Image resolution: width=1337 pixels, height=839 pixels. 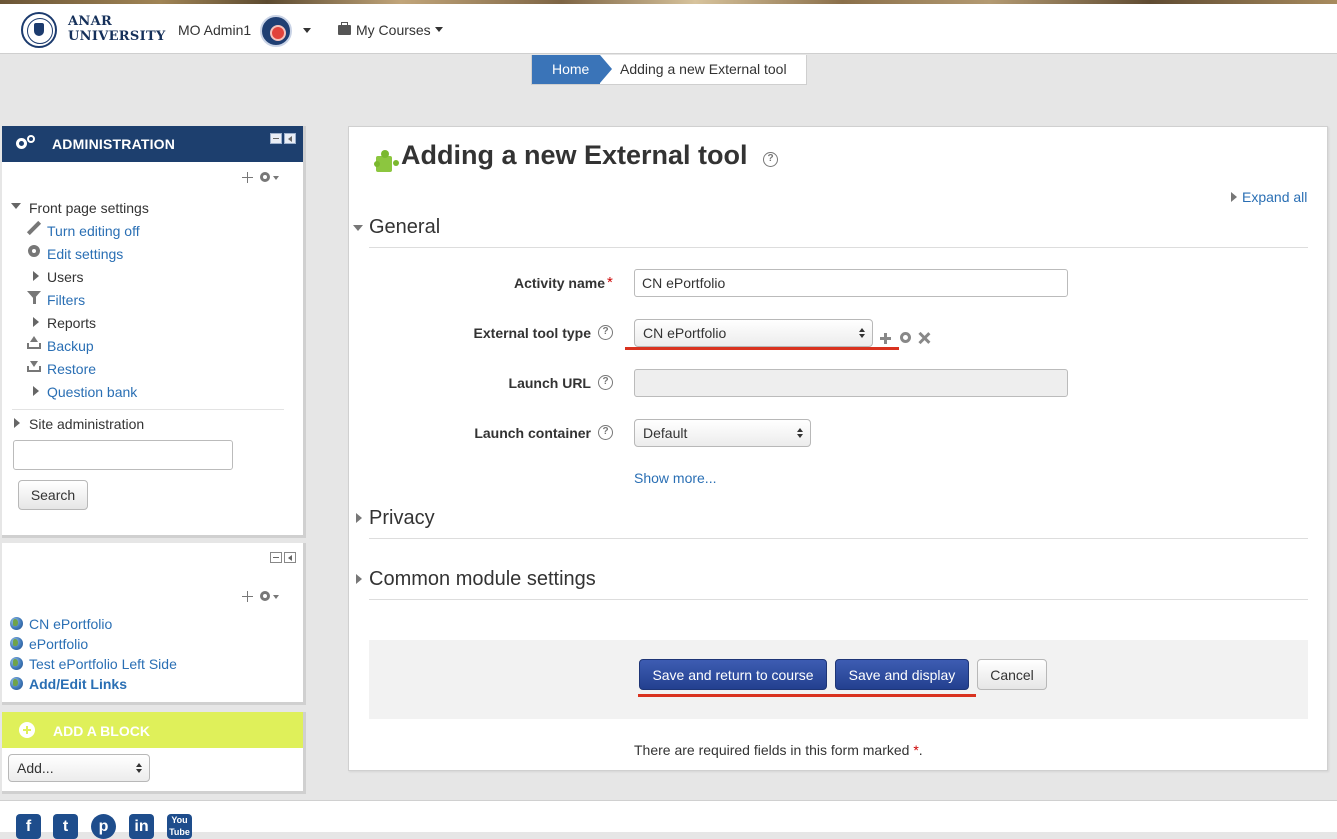 I want to click on add-tool-icon, so click(x=885, y=338).